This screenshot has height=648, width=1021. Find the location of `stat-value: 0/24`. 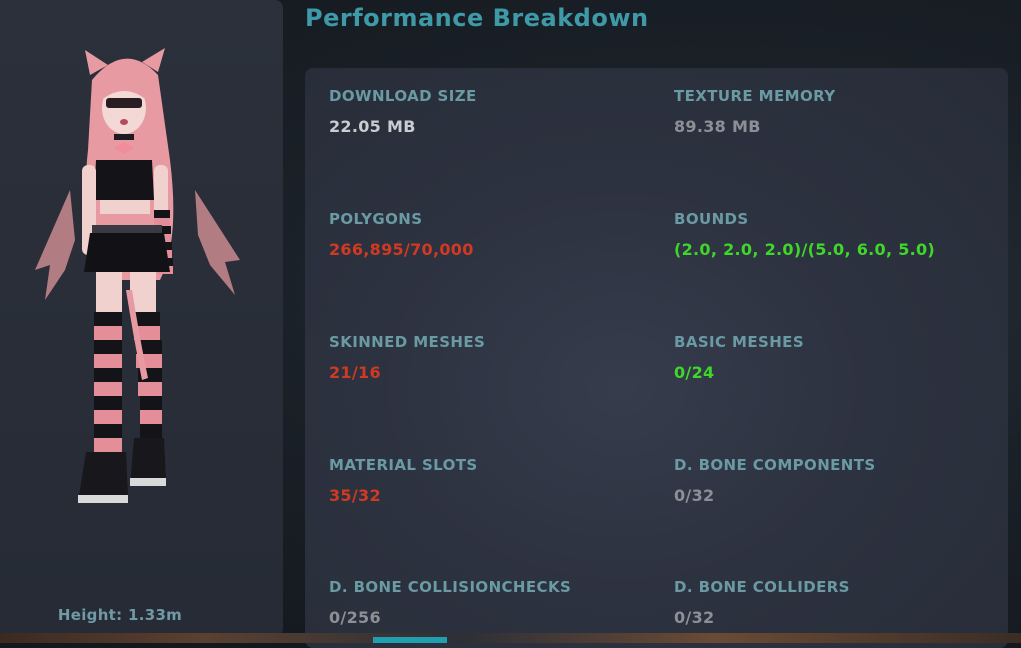

stat-value: 0/24 is located at coordinates (694, 372).